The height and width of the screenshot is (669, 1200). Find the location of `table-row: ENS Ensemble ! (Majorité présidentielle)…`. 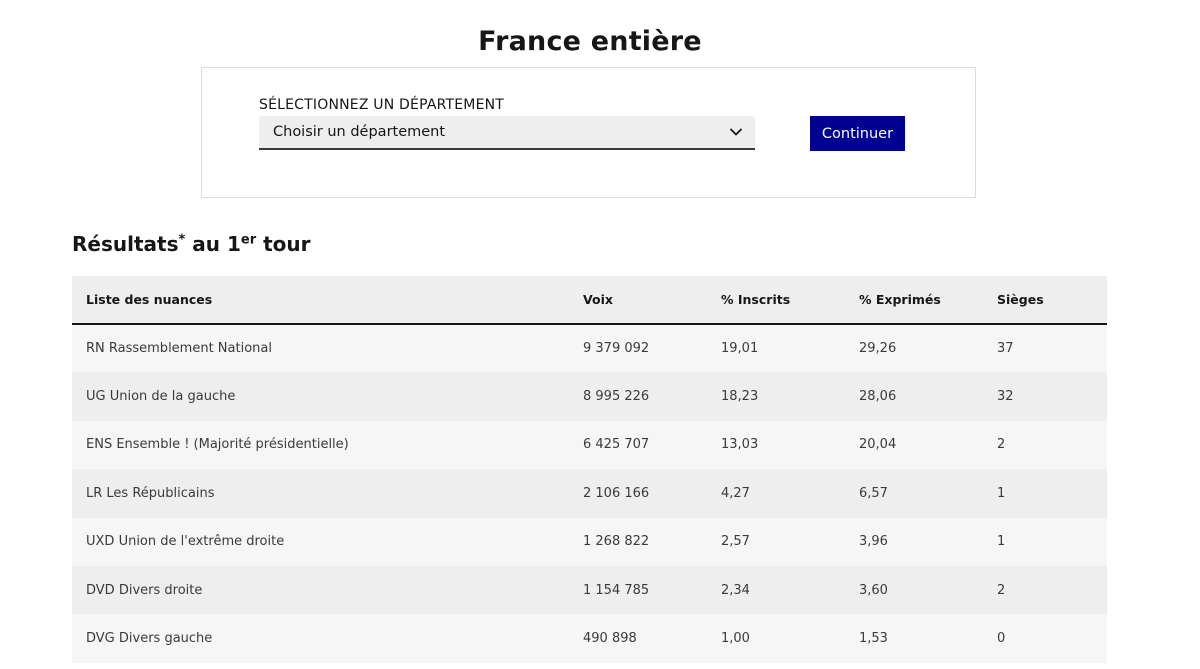

table-row: ENS Ensemble ! (Majorité présidentielle)… is located at coordinates (589, 445).